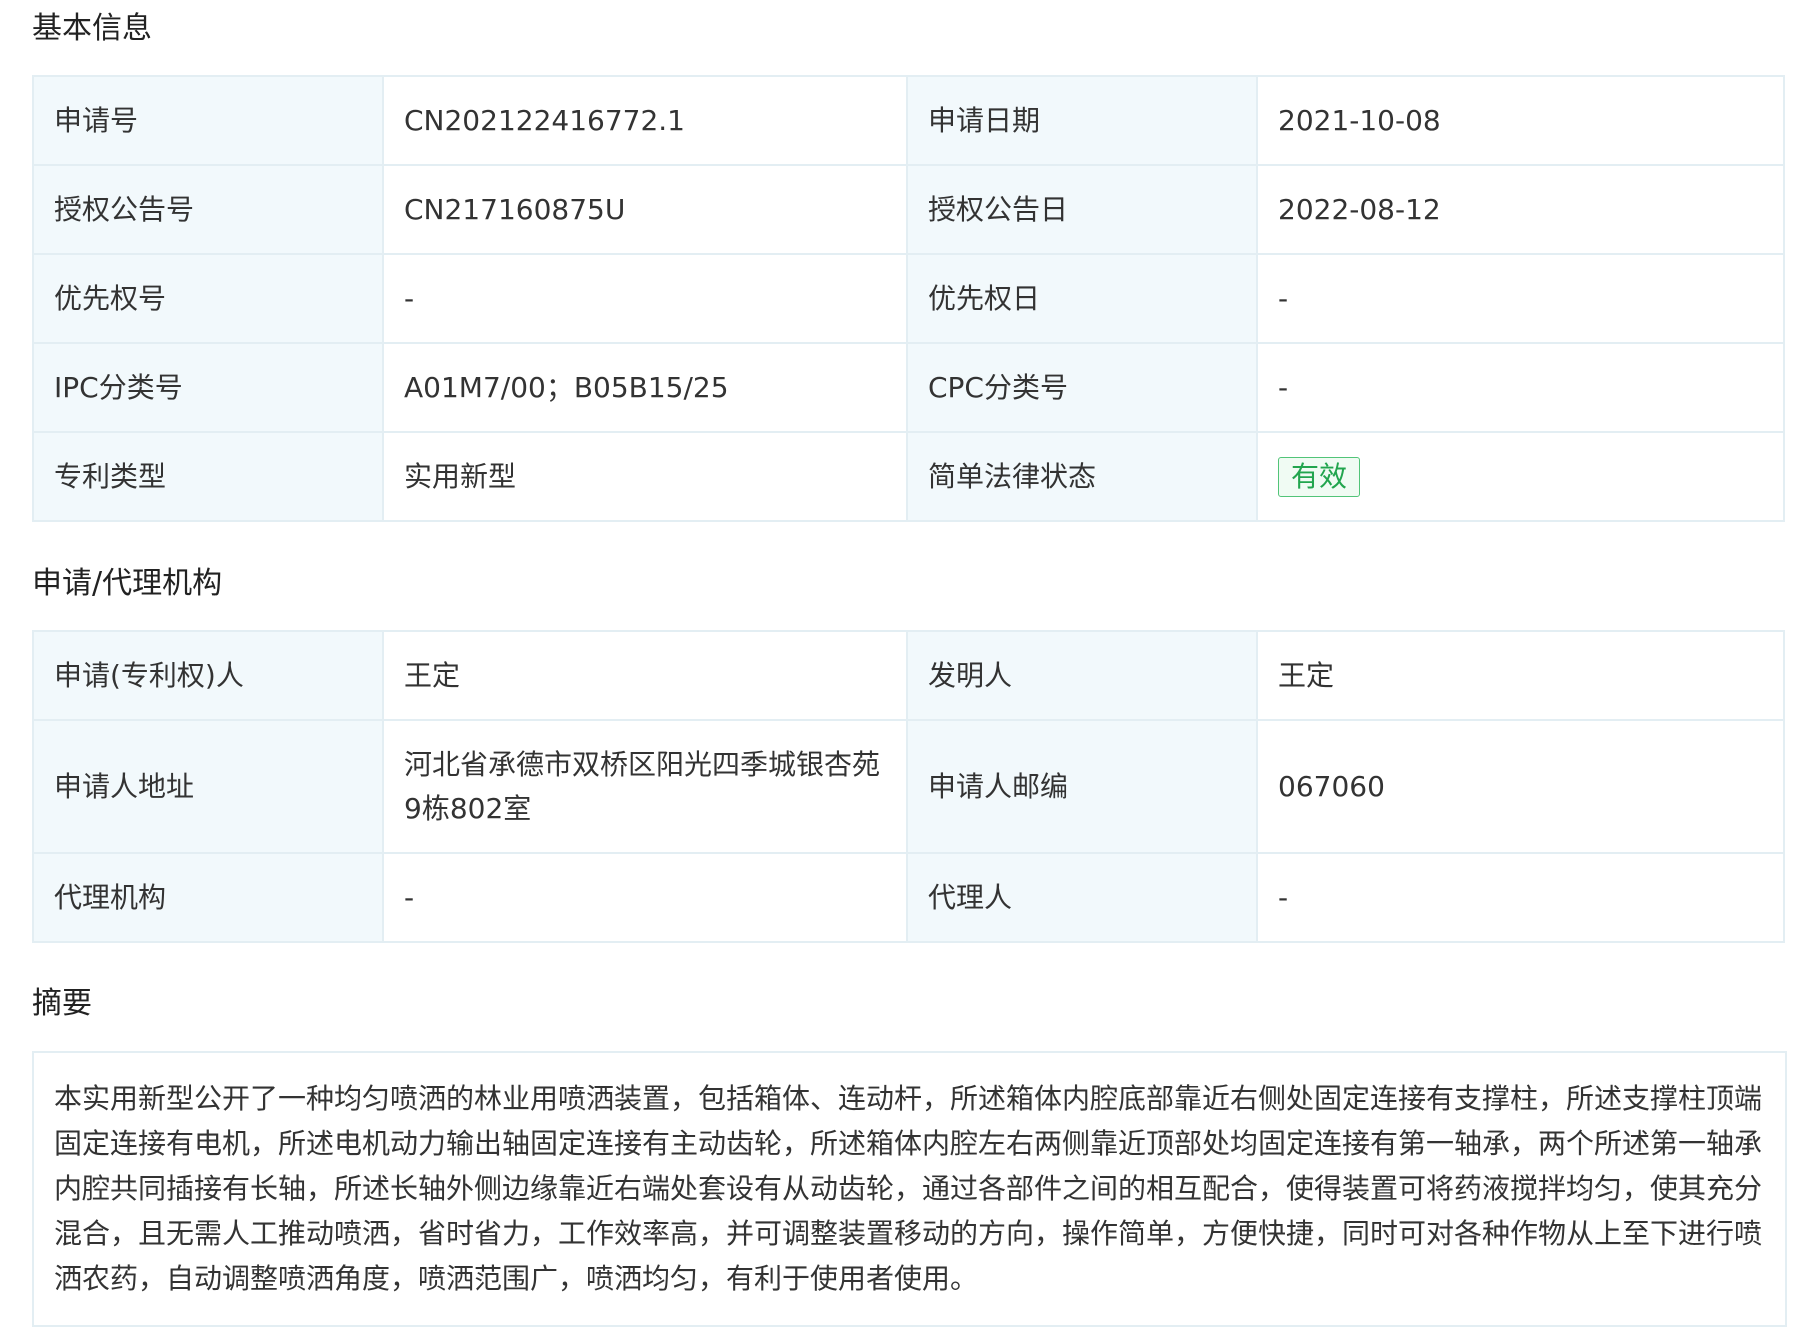 The height and width of the screenshot is (1329, 1811). What do you see at coordinates (1520, 476) in the screenshot?
I see `legal-status-cell: 有效` at bounding box center [1520, 476].